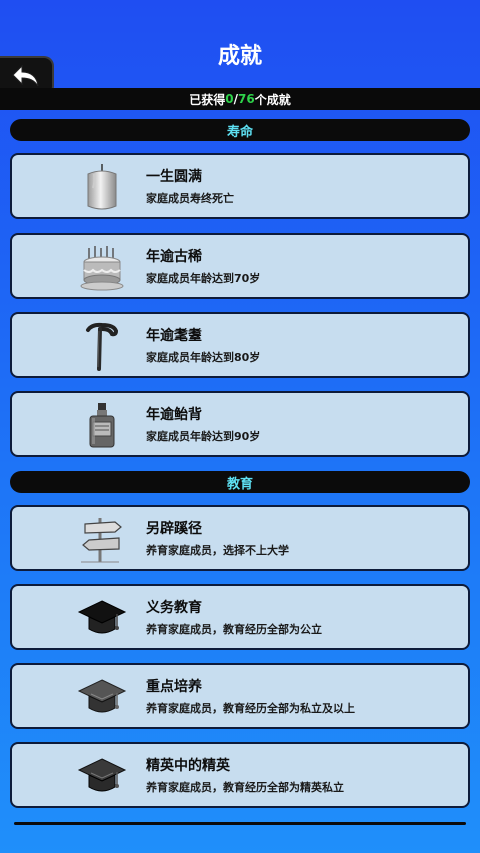 The image size is (480, 853). What do you see at coordinates (174, 257) in the screenshot?
I see `achievement-title: 年逾古稀` at bounding box center [174, 257].